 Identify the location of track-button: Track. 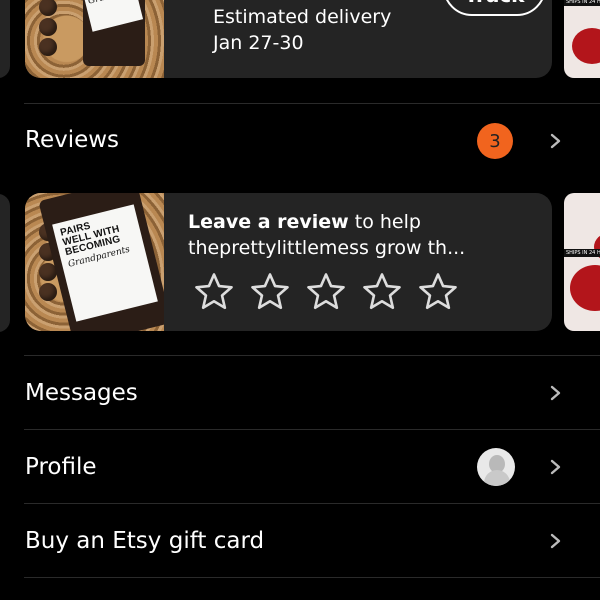
(494, 8).